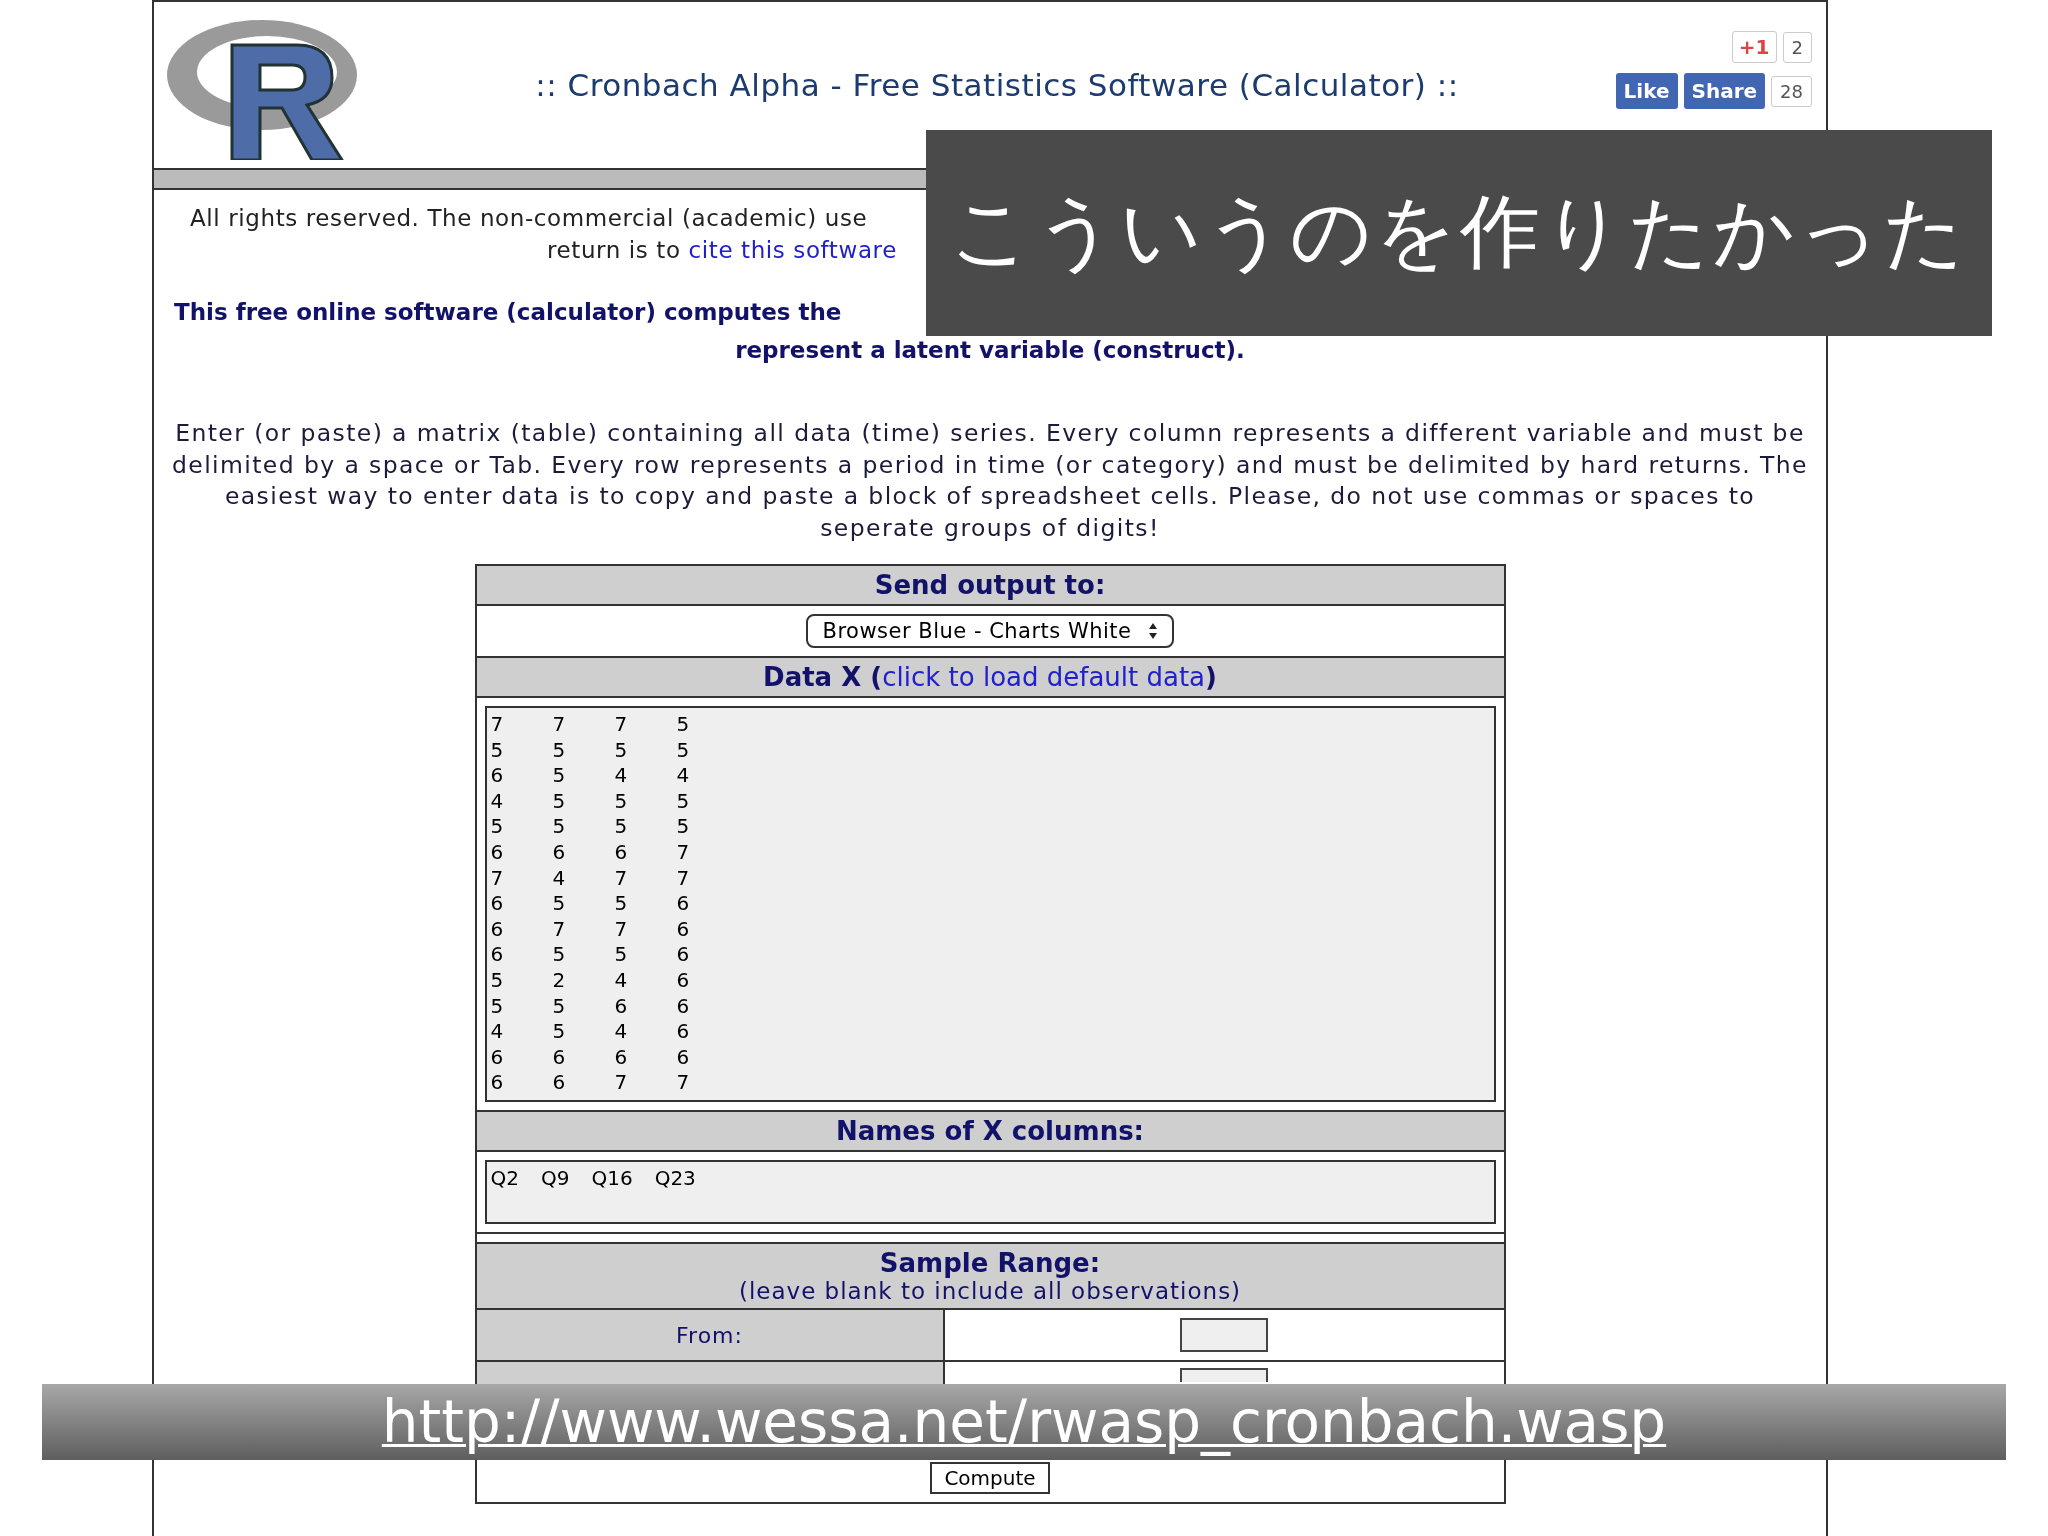 This screenshot has width=2048, height=1536. Describe the element at coordinates (997, 85) in the screenshot. I see `page-title: :: Cronbach Alpha - Free Statistics Software (Calculator) ::` at that location.